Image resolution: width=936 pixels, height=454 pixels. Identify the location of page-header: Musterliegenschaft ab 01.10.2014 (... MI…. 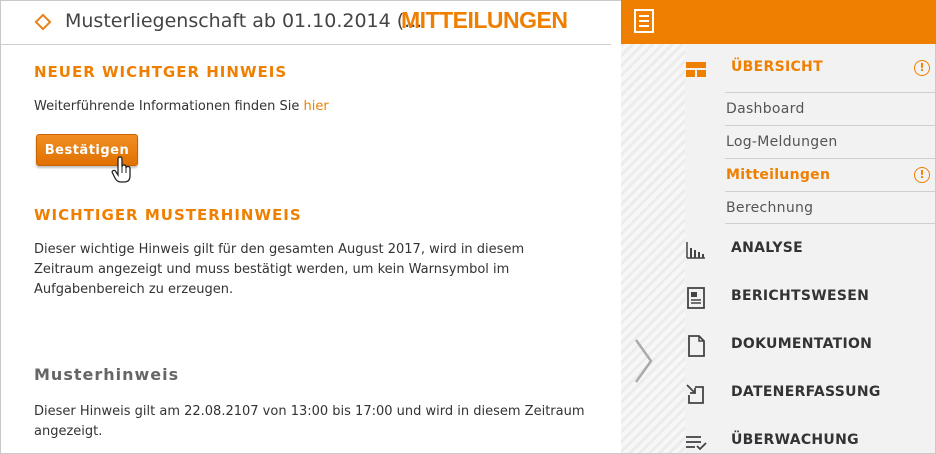
(306, 23).